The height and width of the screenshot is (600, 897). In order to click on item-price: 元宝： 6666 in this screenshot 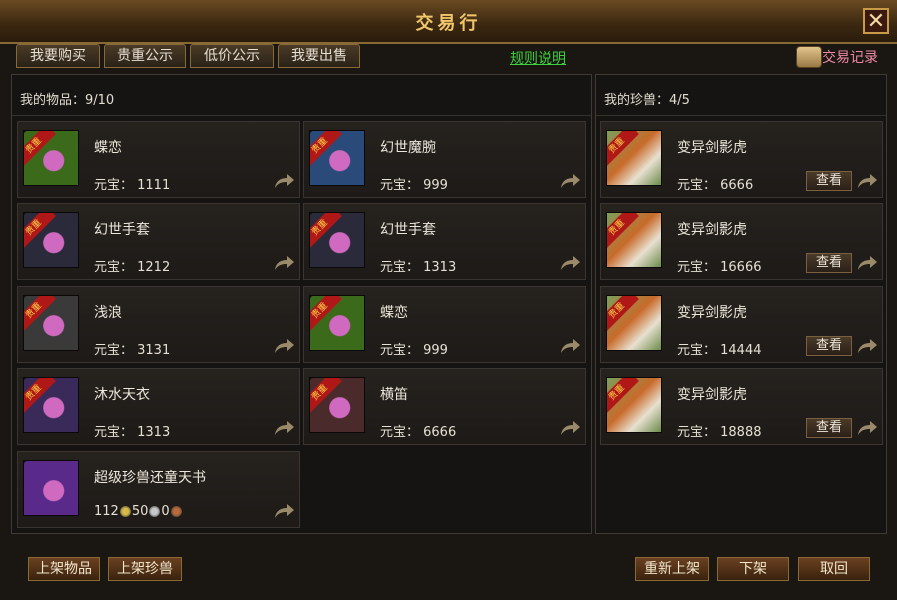, I will do `click(418, 432)`.